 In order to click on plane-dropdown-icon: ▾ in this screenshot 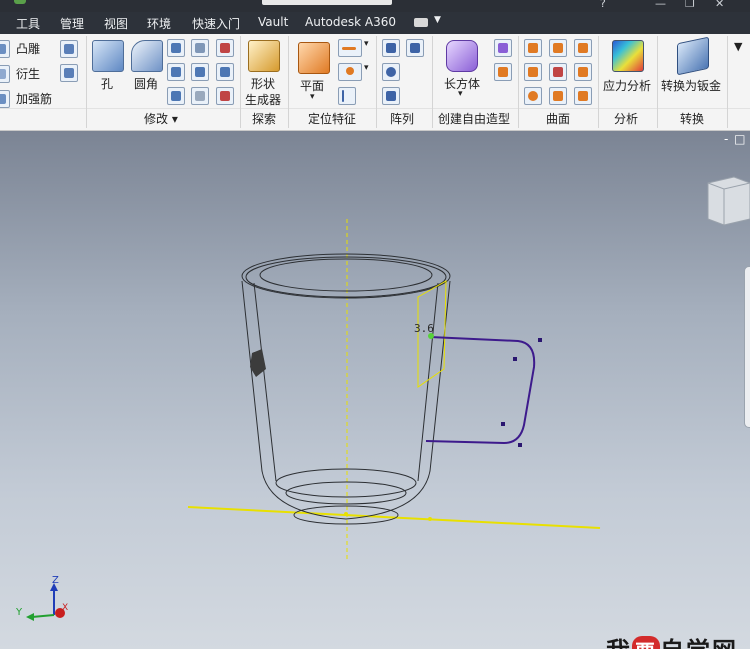, I will do `click(312, 97)`.